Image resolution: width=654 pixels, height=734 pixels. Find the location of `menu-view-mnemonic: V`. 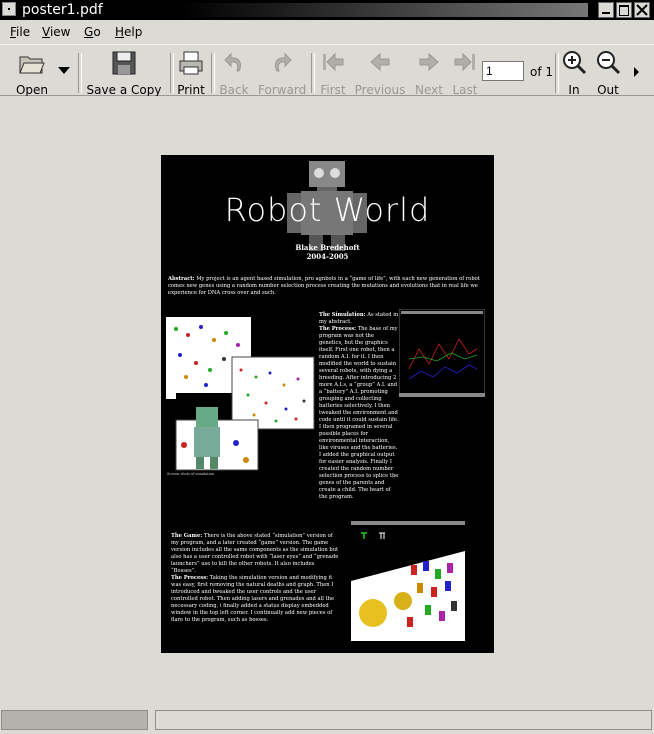

menu-view-mnemonic: V is located at coordinates (46, 32).